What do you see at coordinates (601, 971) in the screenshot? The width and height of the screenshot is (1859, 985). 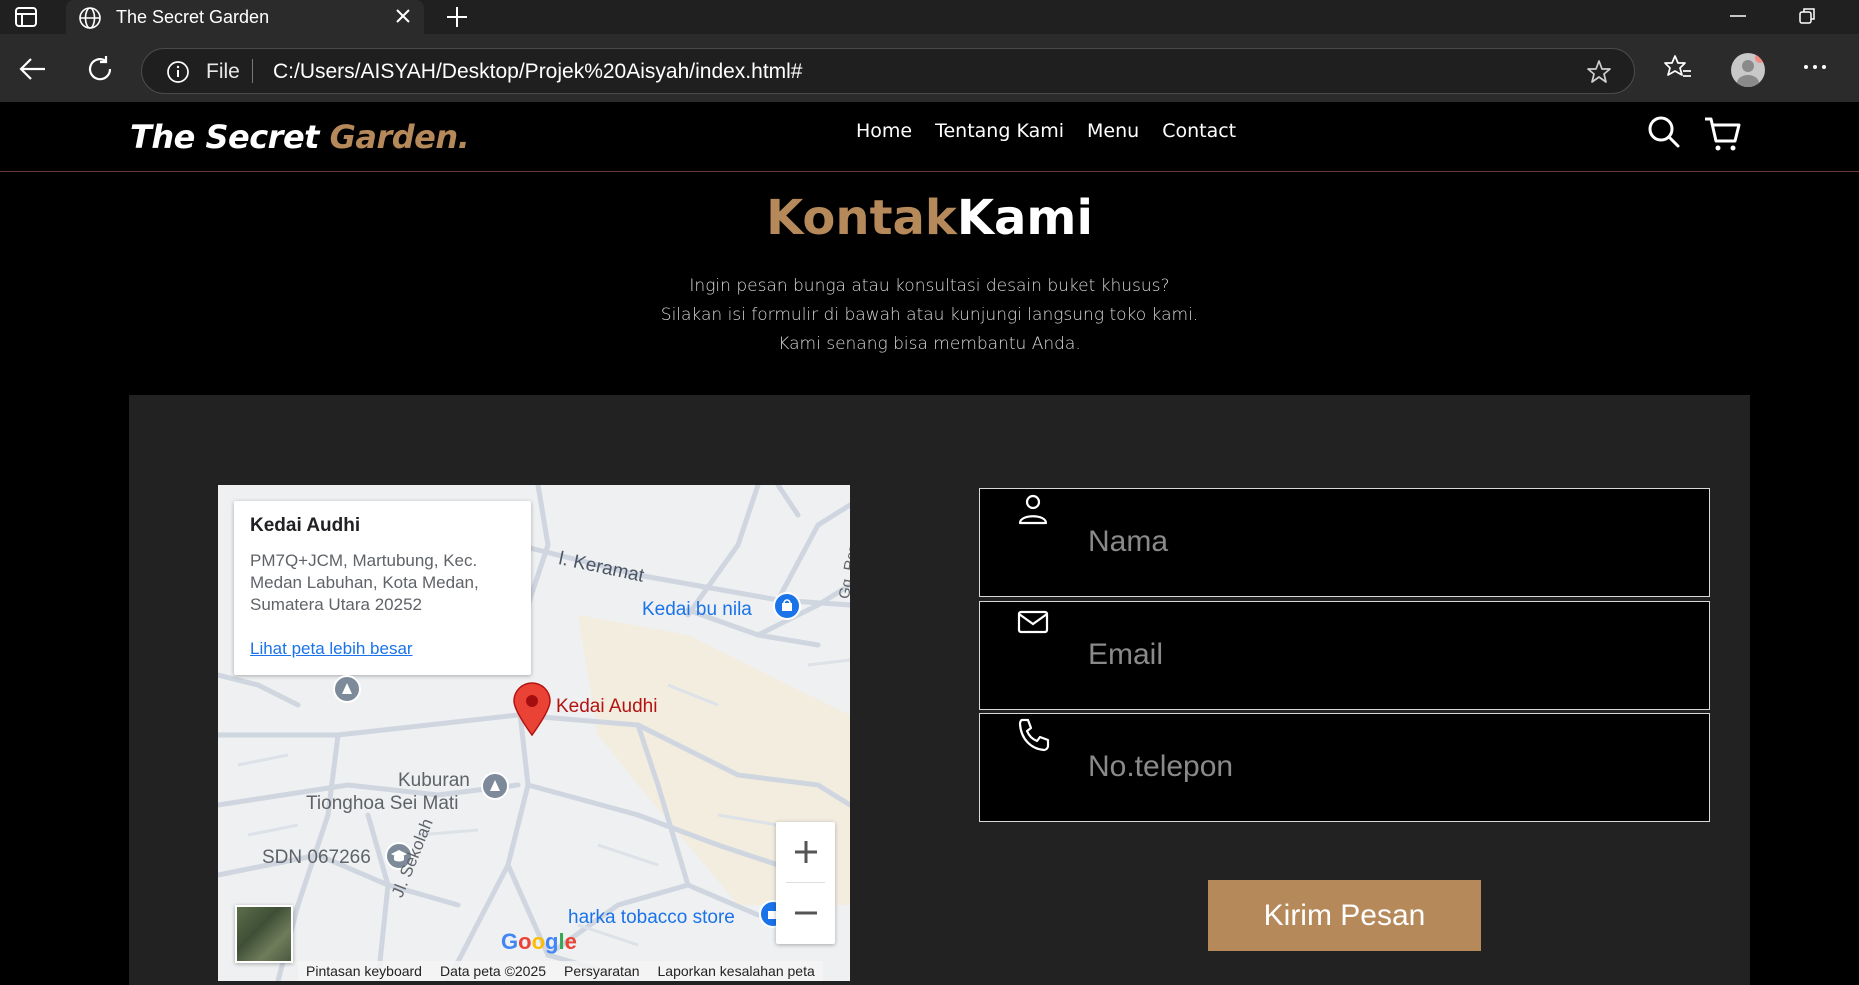 I see `terms-link: Persyaratan` at bounding box center [601, 971].